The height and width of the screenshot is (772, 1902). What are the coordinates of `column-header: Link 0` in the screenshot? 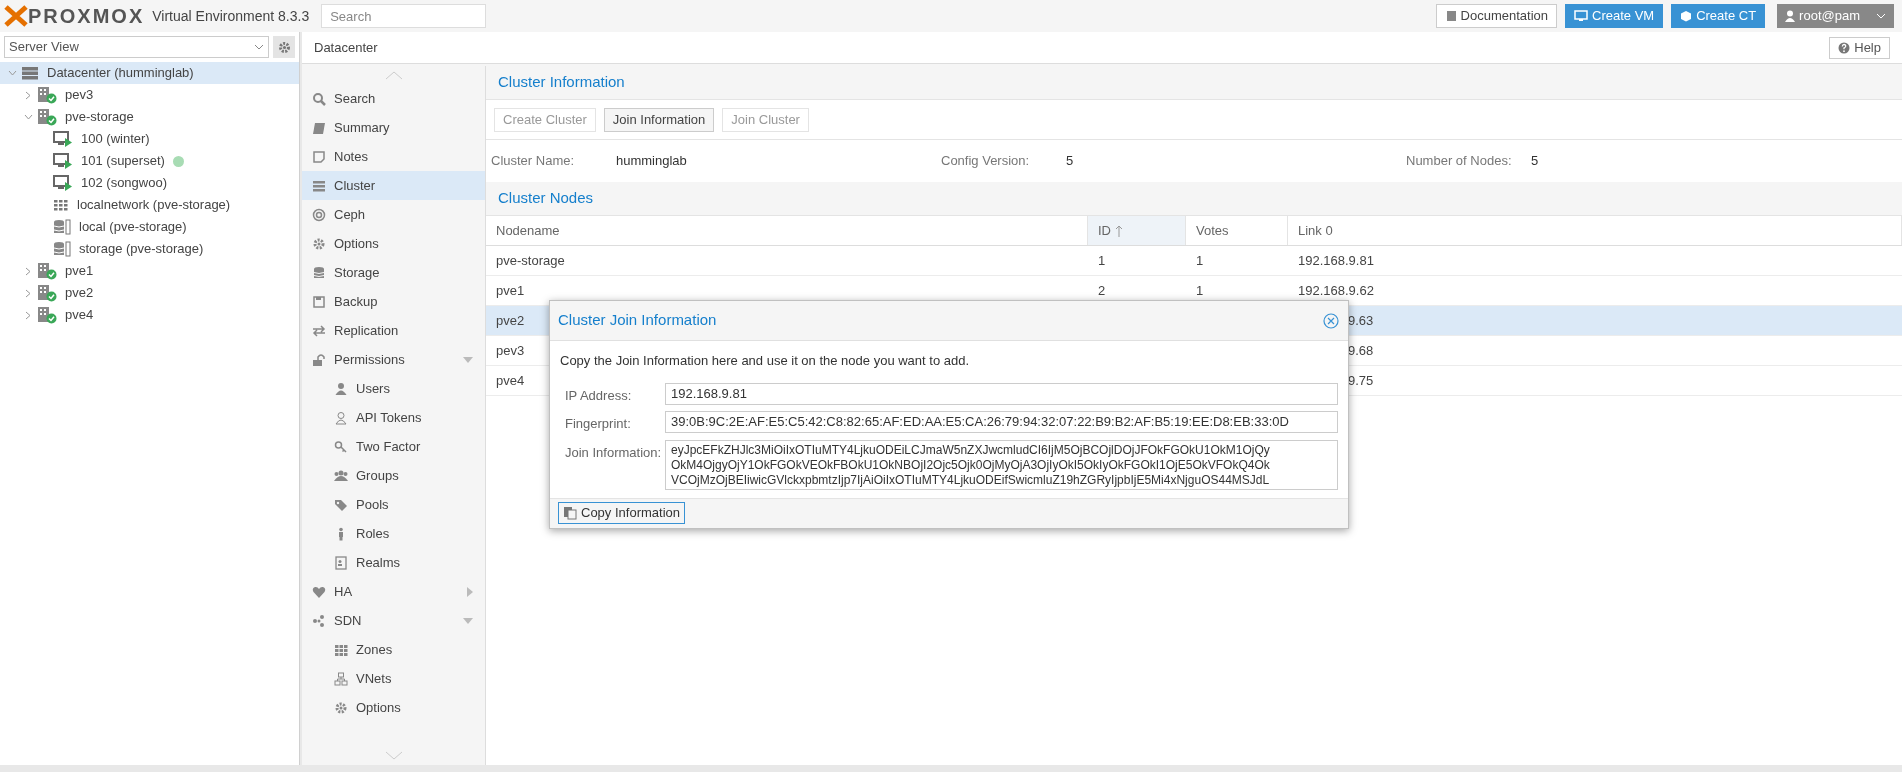 It's located at (1595, 230).